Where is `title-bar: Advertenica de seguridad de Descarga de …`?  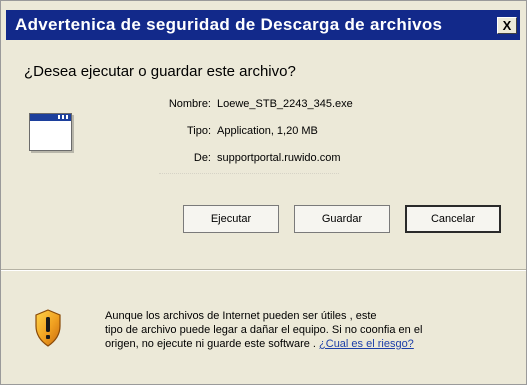 title-bar: Advertenica de seguridad de Descarga de … is located at coordinates (263, 25).